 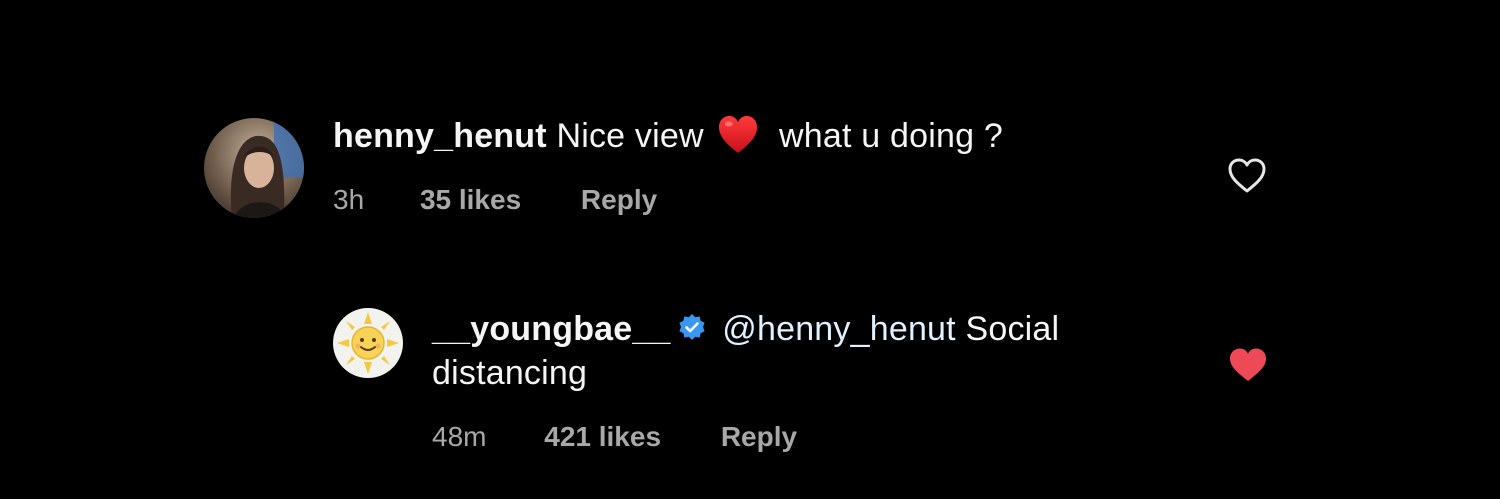 What do you see at coordinates (602, 437) in the screenshot?
I see `comment-likes: 421 likes` at bounding box center [602, 437].